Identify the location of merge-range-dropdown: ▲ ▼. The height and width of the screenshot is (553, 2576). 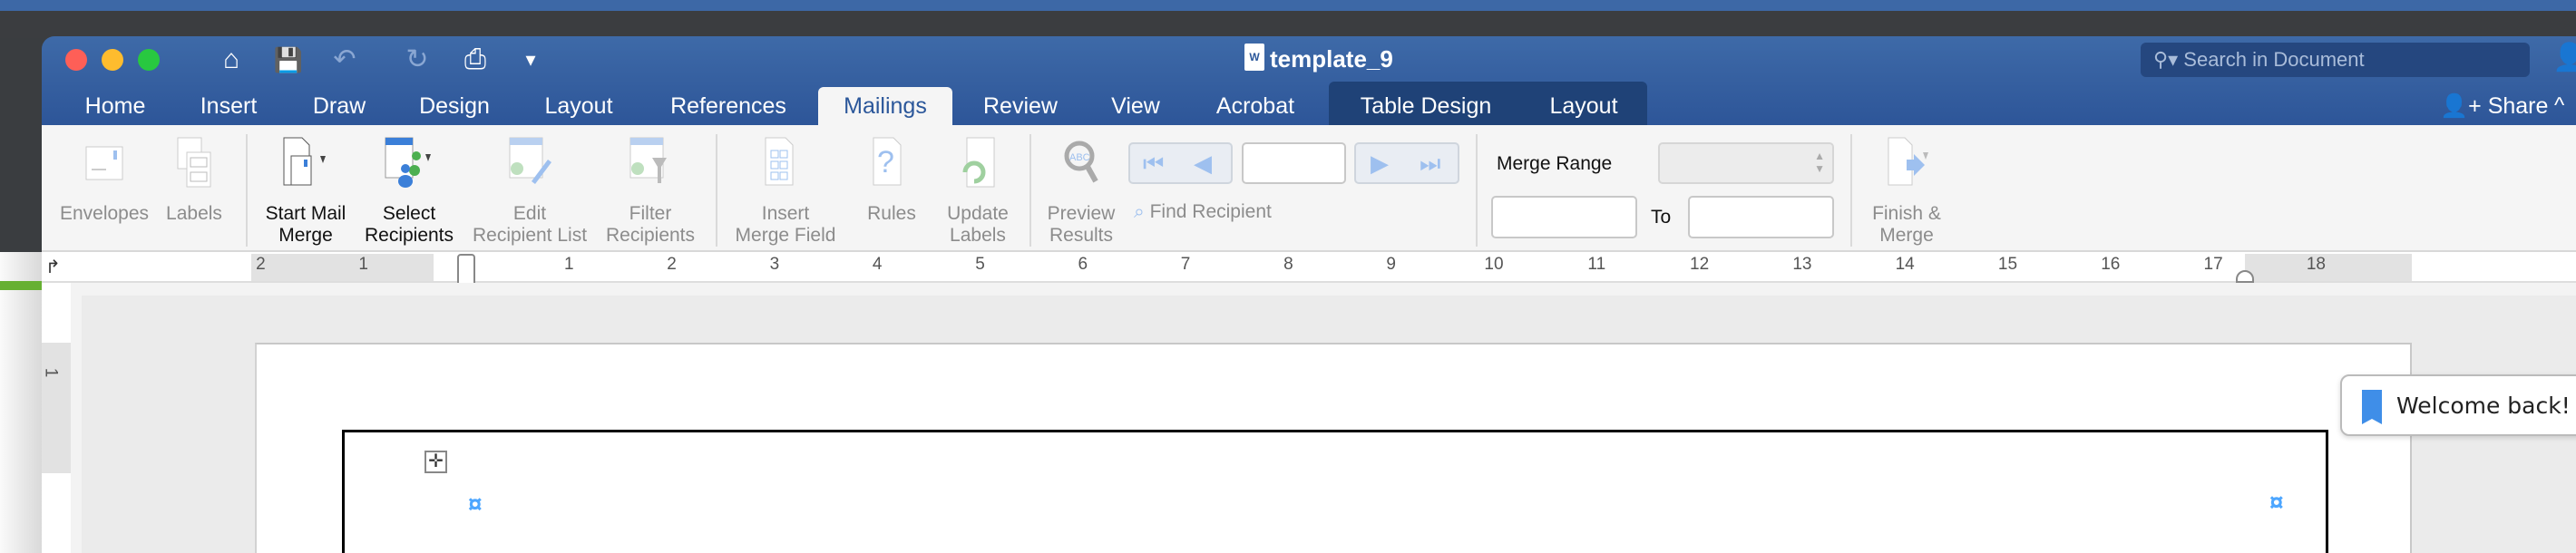
(1746, 163).